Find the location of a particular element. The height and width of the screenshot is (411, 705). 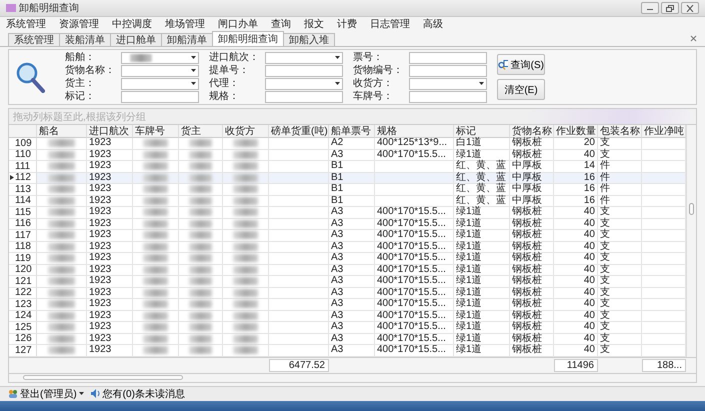

menu-item: 日志管理 is located at coordinates (390, 23).